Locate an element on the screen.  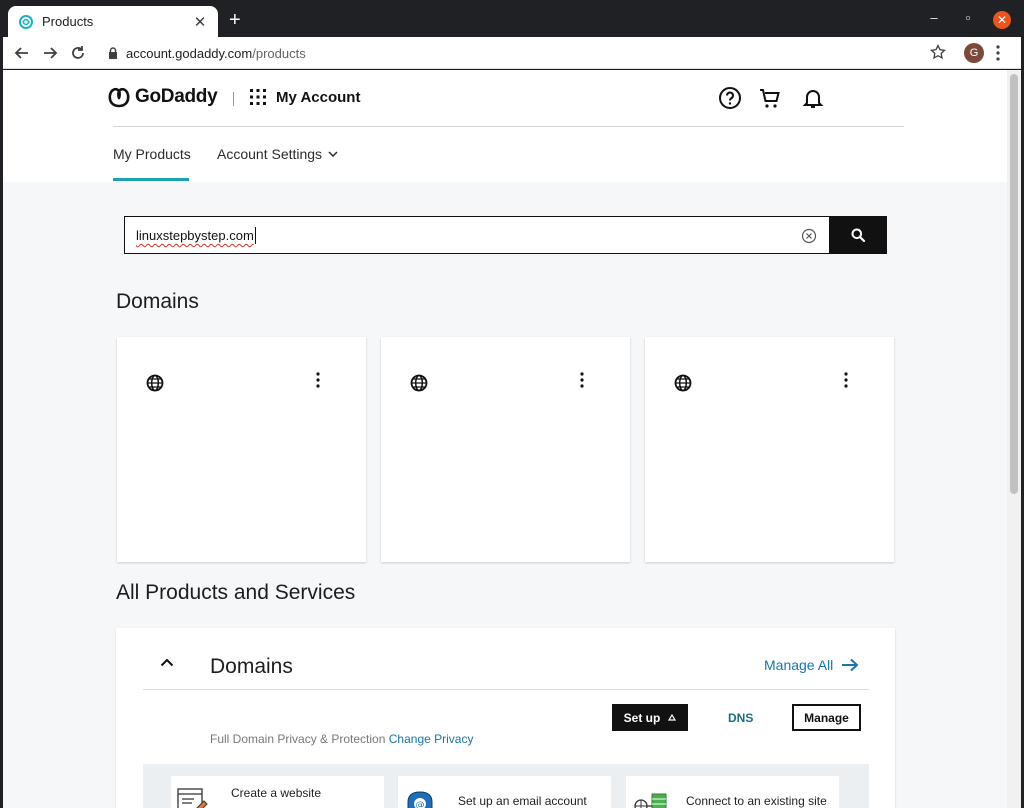
create-website-card: Create a website is located at coordinates (277, 792).